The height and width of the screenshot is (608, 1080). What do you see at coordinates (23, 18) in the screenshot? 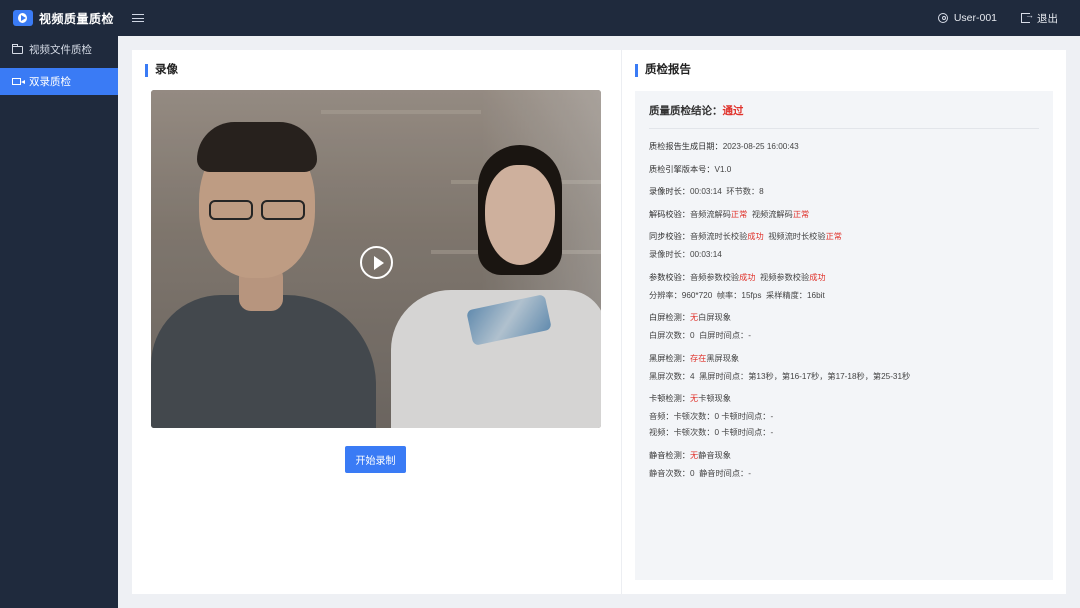
I see `logo-icon` at bounding box center [23, 18].